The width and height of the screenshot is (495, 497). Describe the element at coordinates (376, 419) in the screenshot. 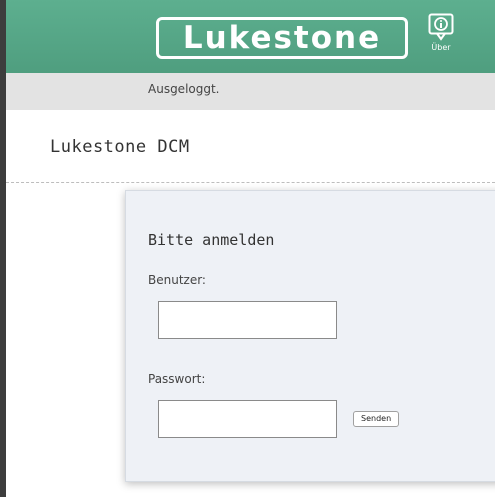

I see `submit-button: Senden` at that location.